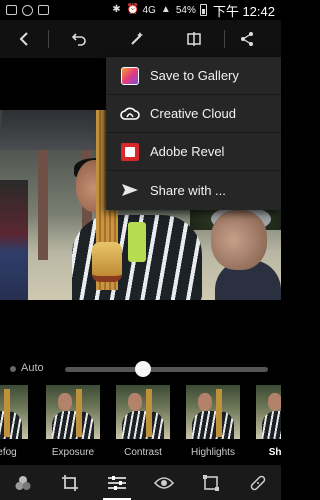 This screenshot has height=500, width=320. Describe the element at coordinates (116, 9) in the screenshot. I see `bluetooth-icon: ✱` at that location.